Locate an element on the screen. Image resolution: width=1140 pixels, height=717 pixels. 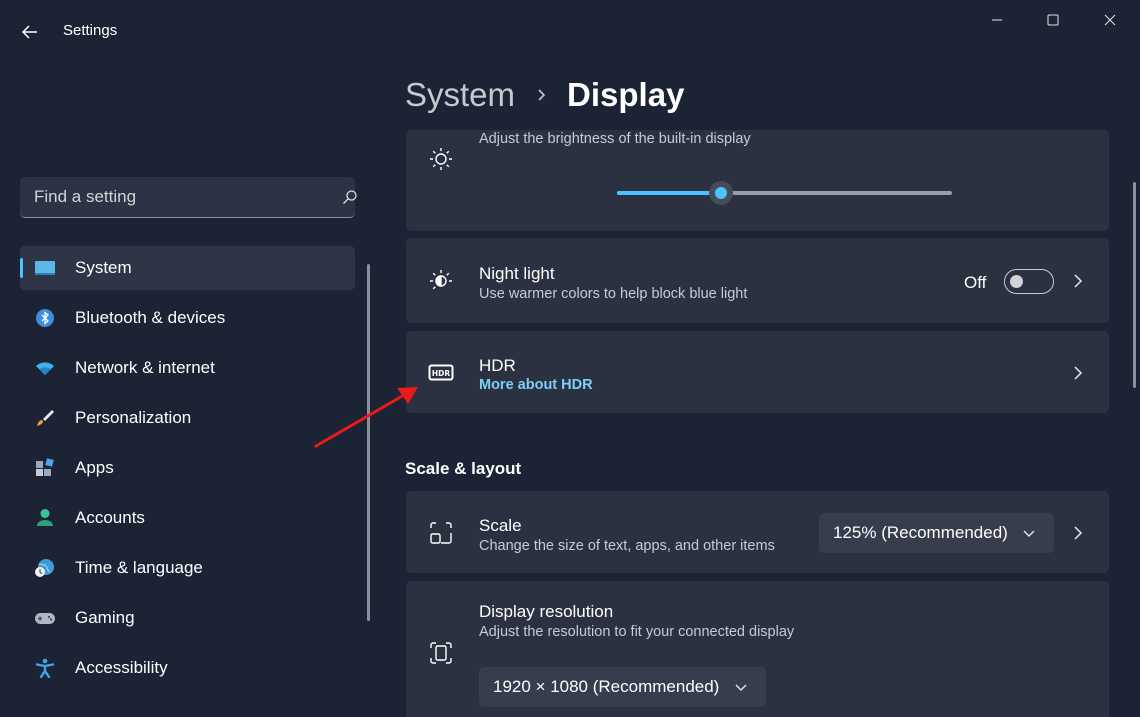
page-title: Display is located at coordinates (626, 94).